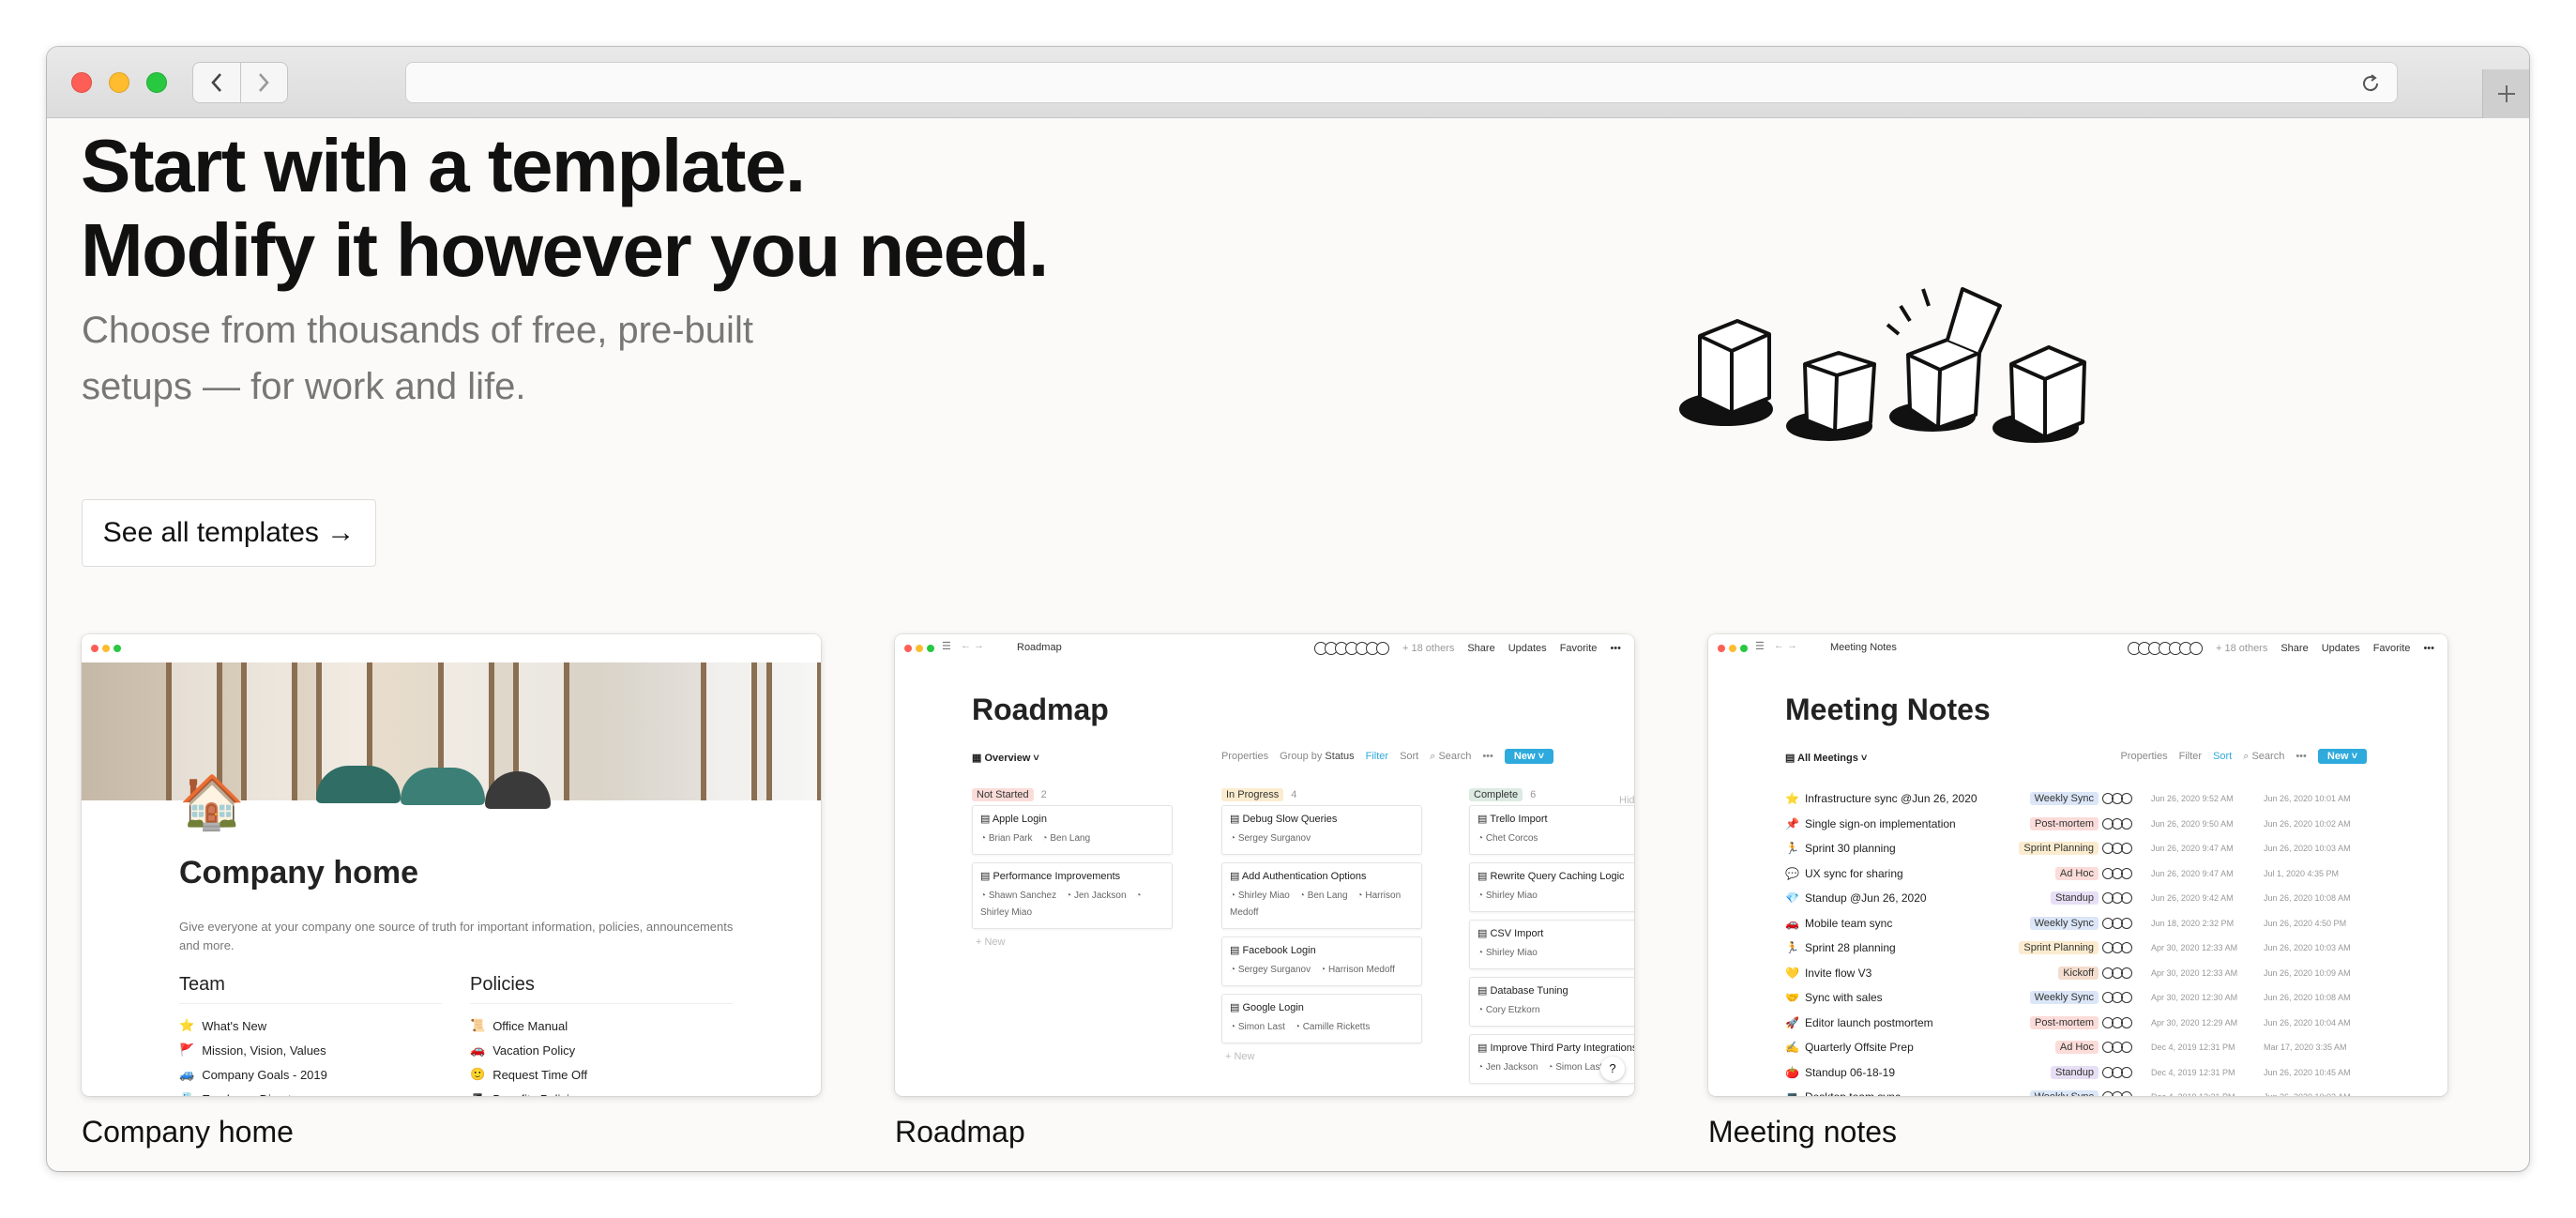 Image resolution: width=2576 pixels, height=1218 pixels. I want to click on created-date: Dec 4, 2019 12:31 PM, so click(2207, 1094).